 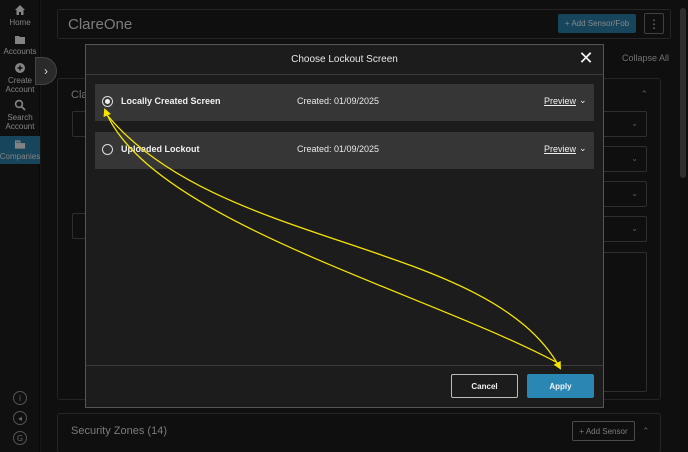 I want to click on modal-title: Choose Lockout Screen, so click(x=344, y=59).